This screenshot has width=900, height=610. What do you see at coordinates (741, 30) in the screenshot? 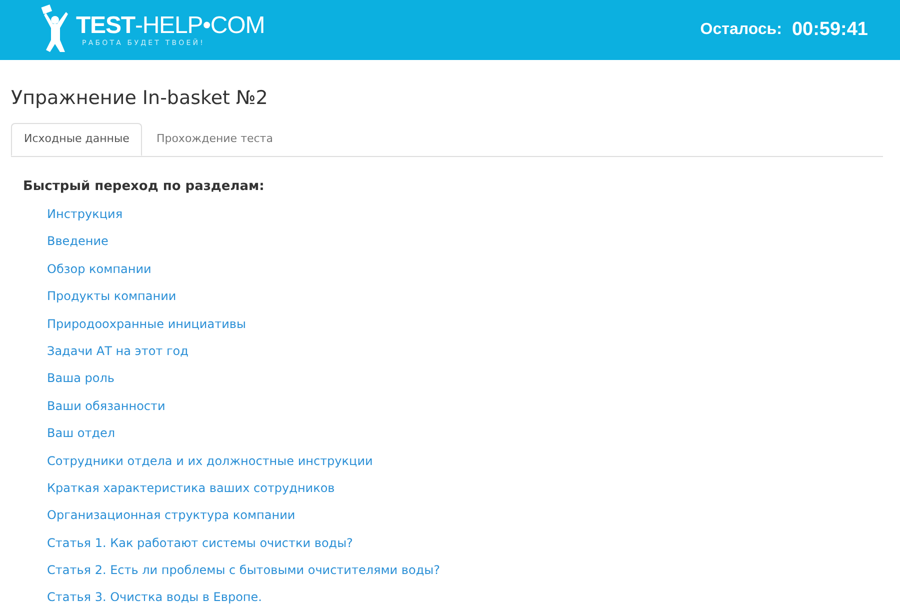
I see `timer-label: Осталось:` at bounding box center [741, 30].